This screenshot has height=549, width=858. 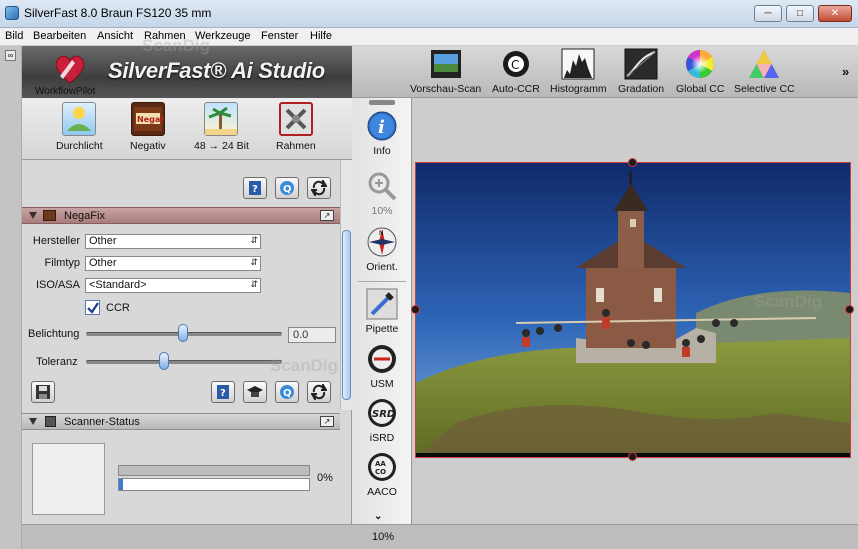 What do you see at coordinates (164, 361) in the screenshot?
I see `toleranz-slider-thumb` at bounding box center [164, 361].